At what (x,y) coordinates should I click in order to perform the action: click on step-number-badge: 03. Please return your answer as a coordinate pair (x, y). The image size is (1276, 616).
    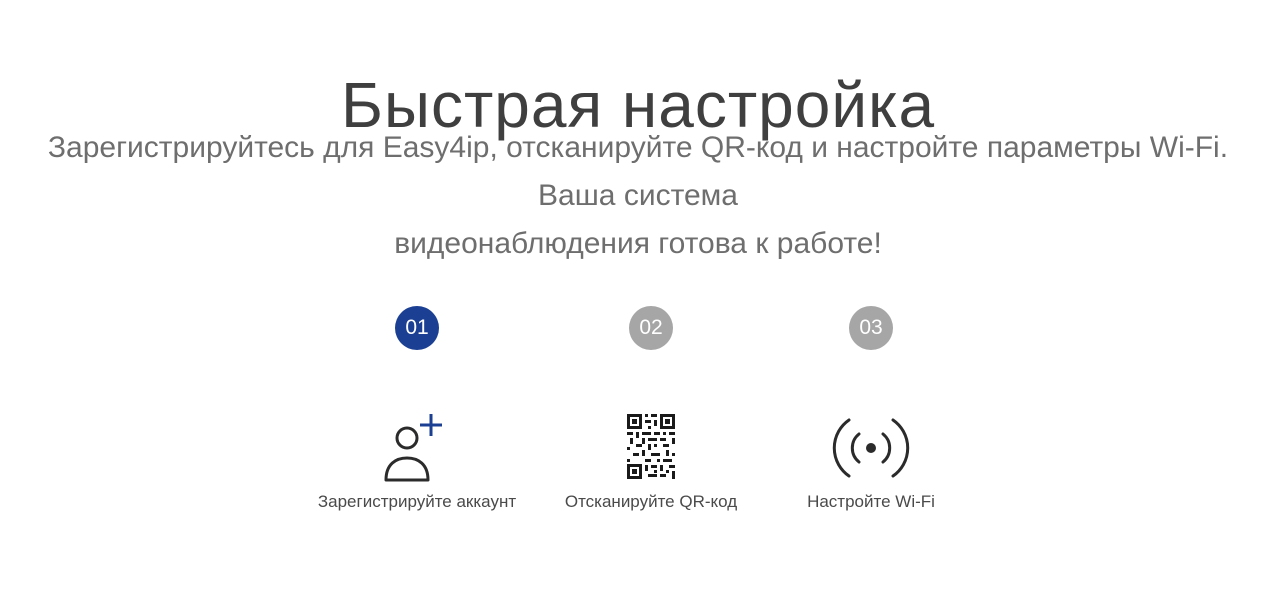
    Looking at the image, I should click on (871, 328).